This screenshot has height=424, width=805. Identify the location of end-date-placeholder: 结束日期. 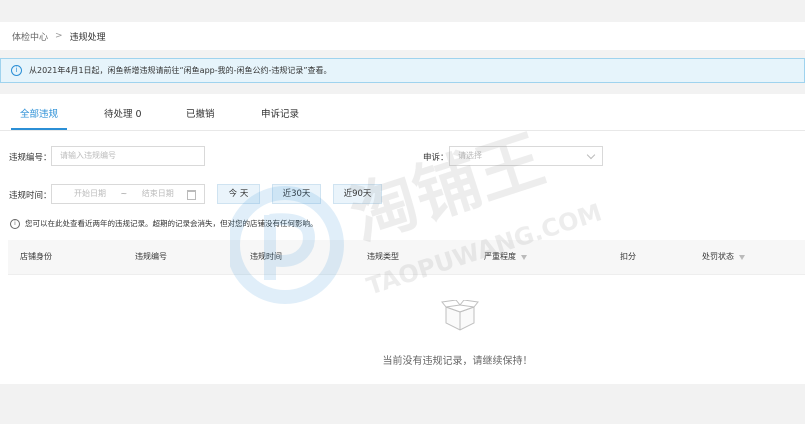
(157, 193).